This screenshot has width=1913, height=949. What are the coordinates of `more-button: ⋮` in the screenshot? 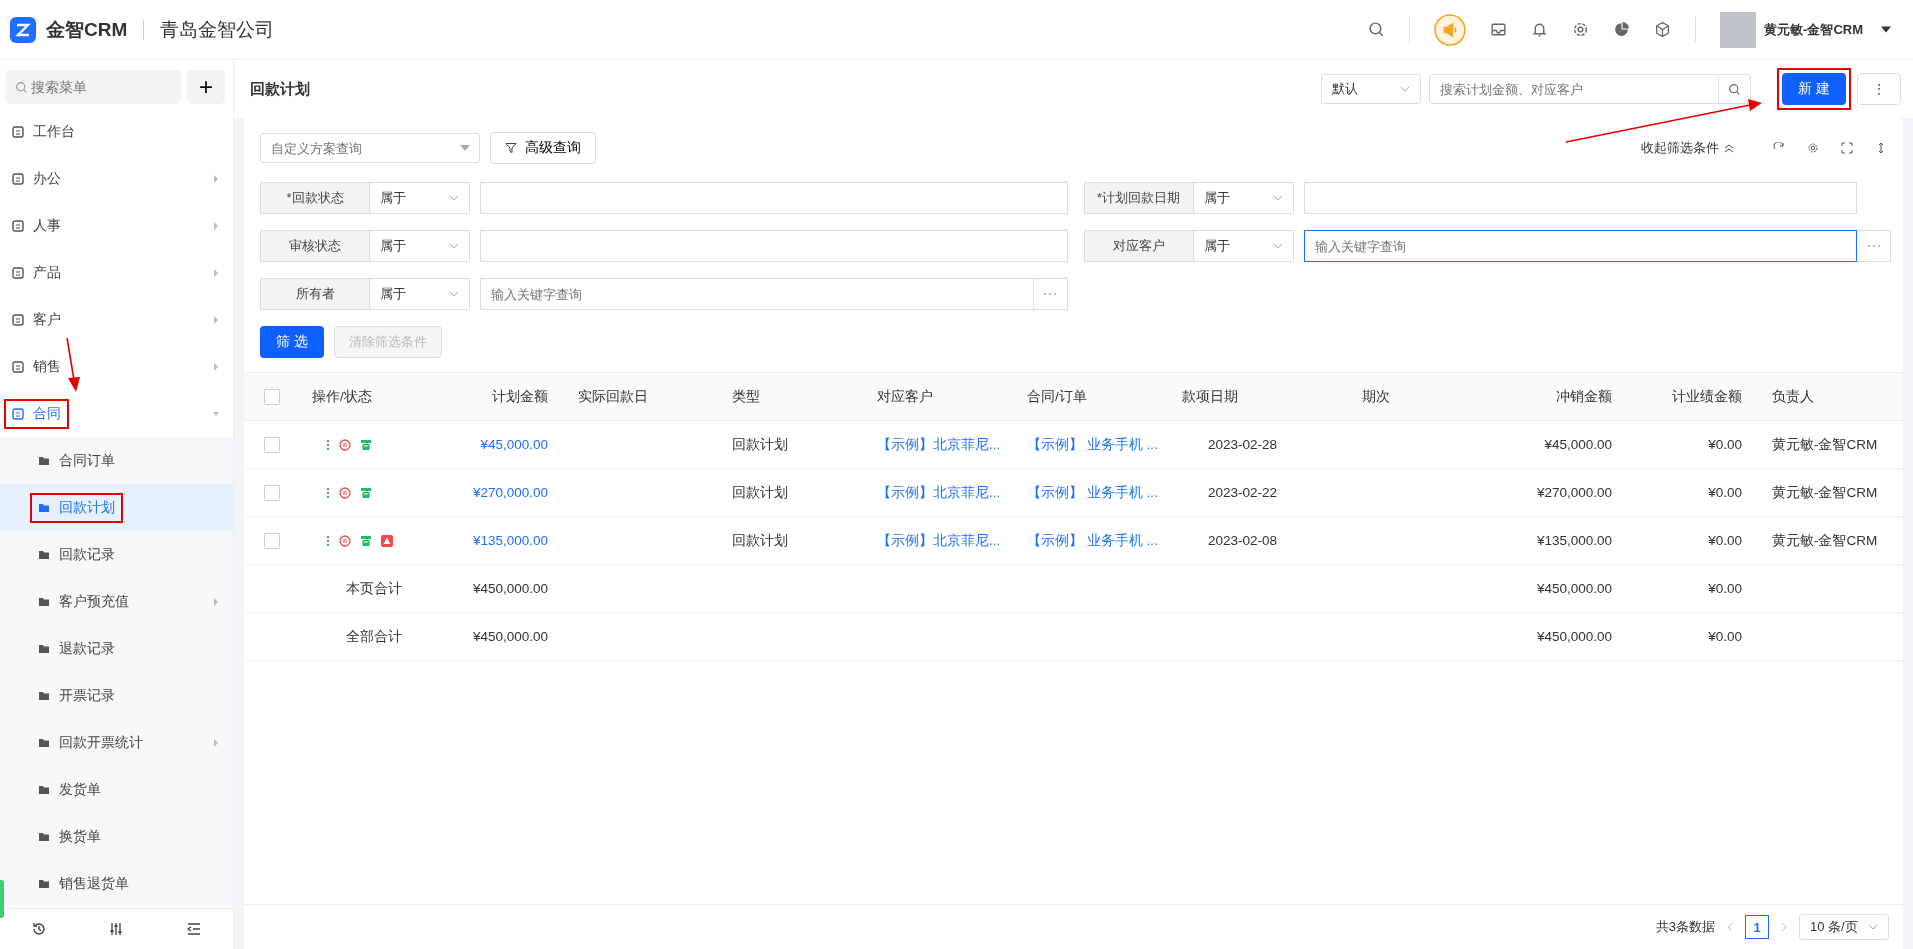 It's located at (1879, 89).